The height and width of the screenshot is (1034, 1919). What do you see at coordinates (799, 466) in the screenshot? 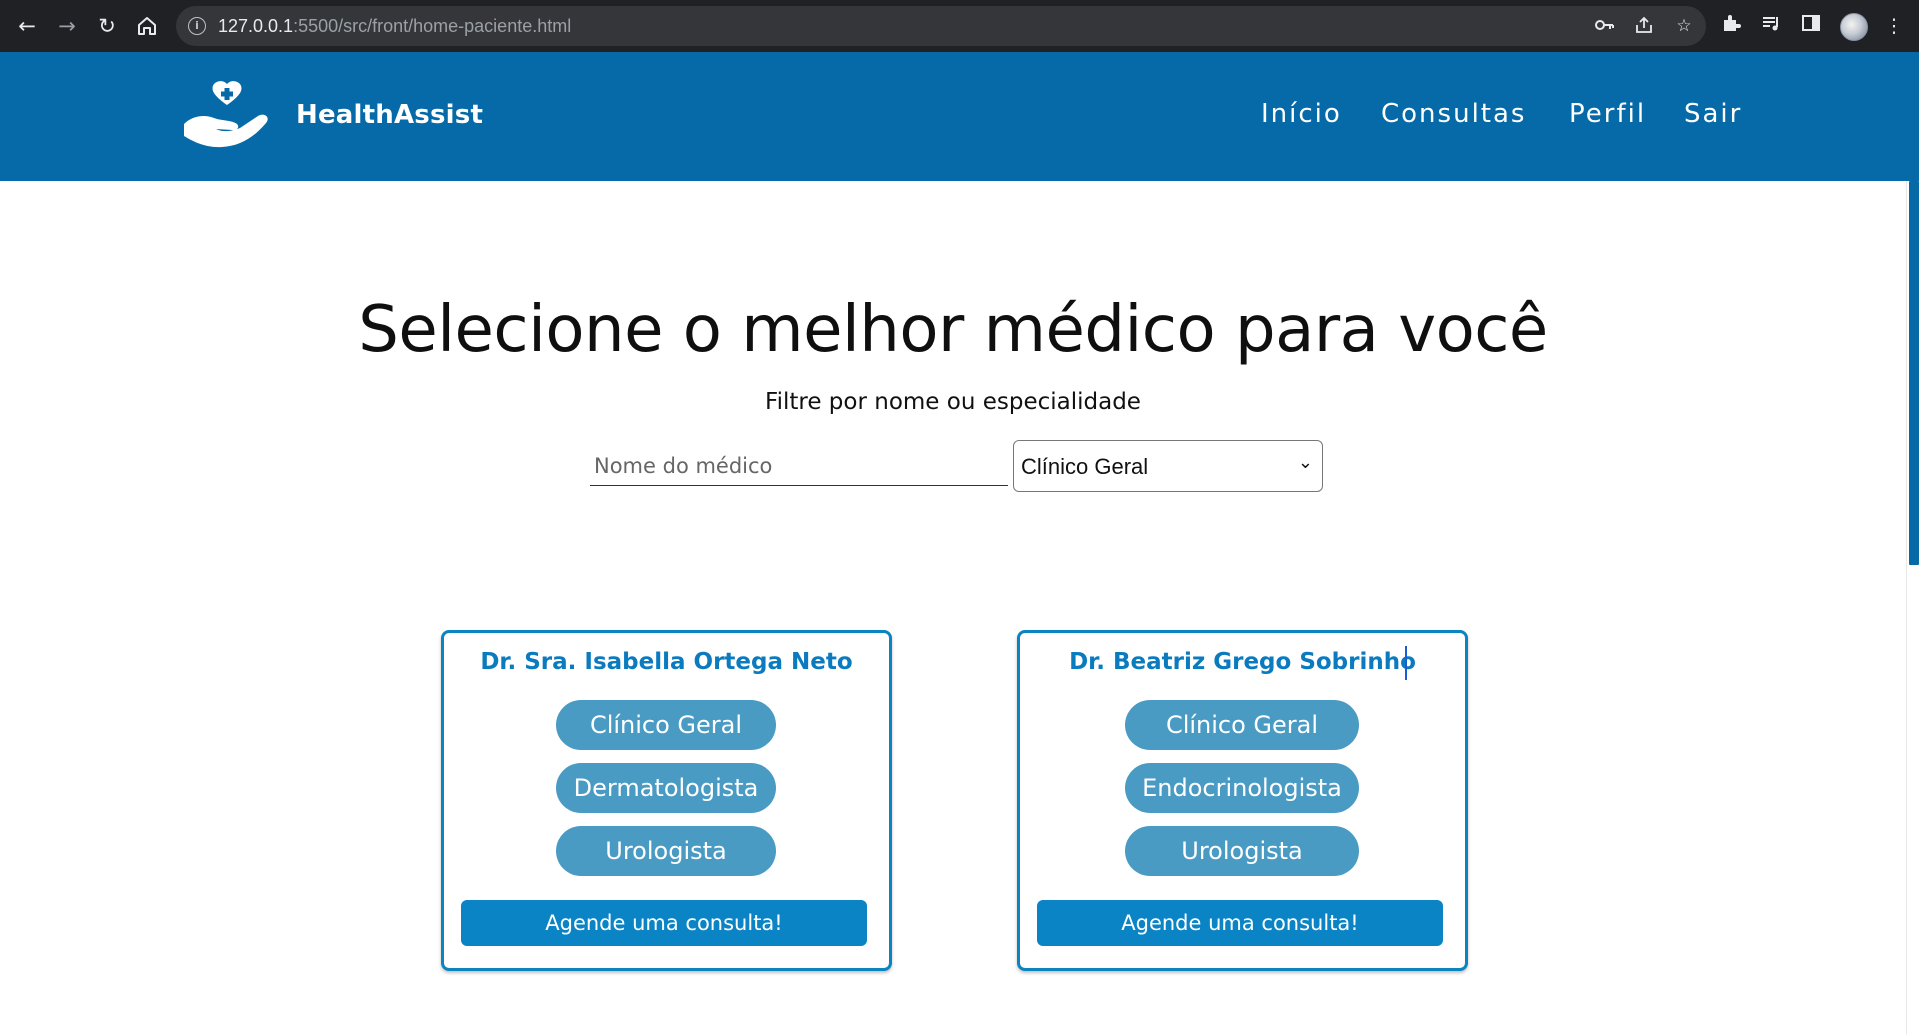
I see `doctor-name-search-input` at bounding box center [799, 466].